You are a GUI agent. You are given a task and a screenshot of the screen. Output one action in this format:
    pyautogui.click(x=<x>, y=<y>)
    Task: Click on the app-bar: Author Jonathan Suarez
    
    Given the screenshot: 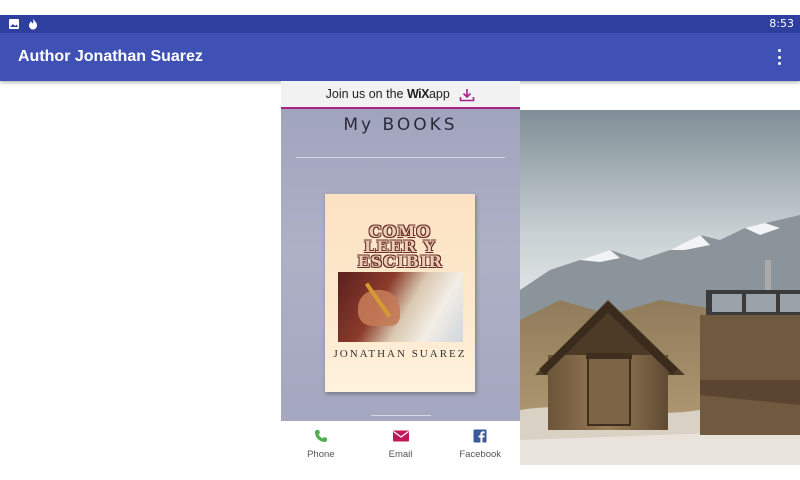 What is the action you would take?
    pyautogui.click(x=400, y=57)
    